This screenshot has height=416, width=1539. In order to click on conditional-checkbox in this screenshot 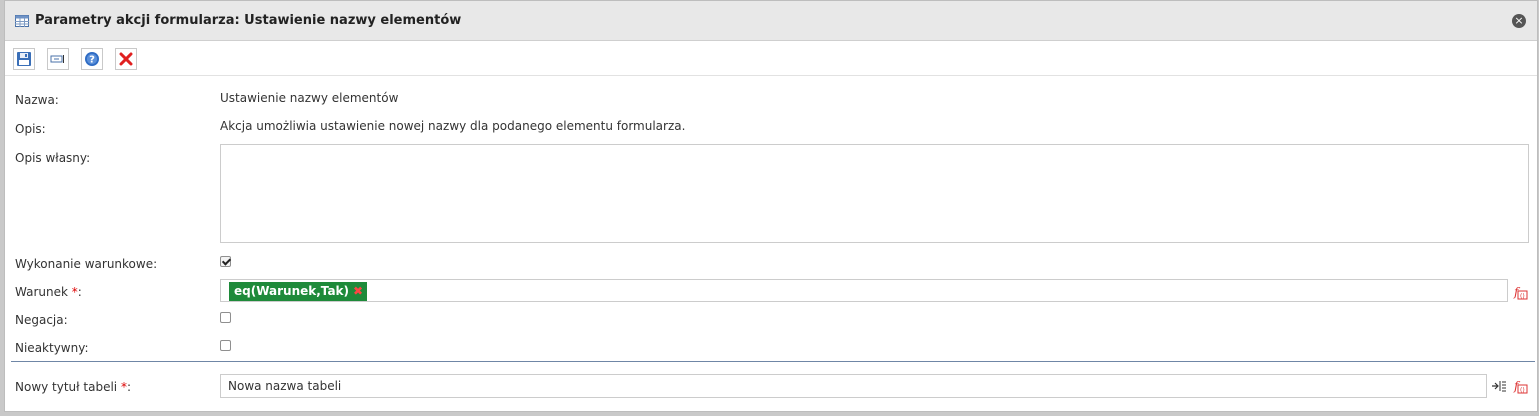, I will do `click(225, 261)`.